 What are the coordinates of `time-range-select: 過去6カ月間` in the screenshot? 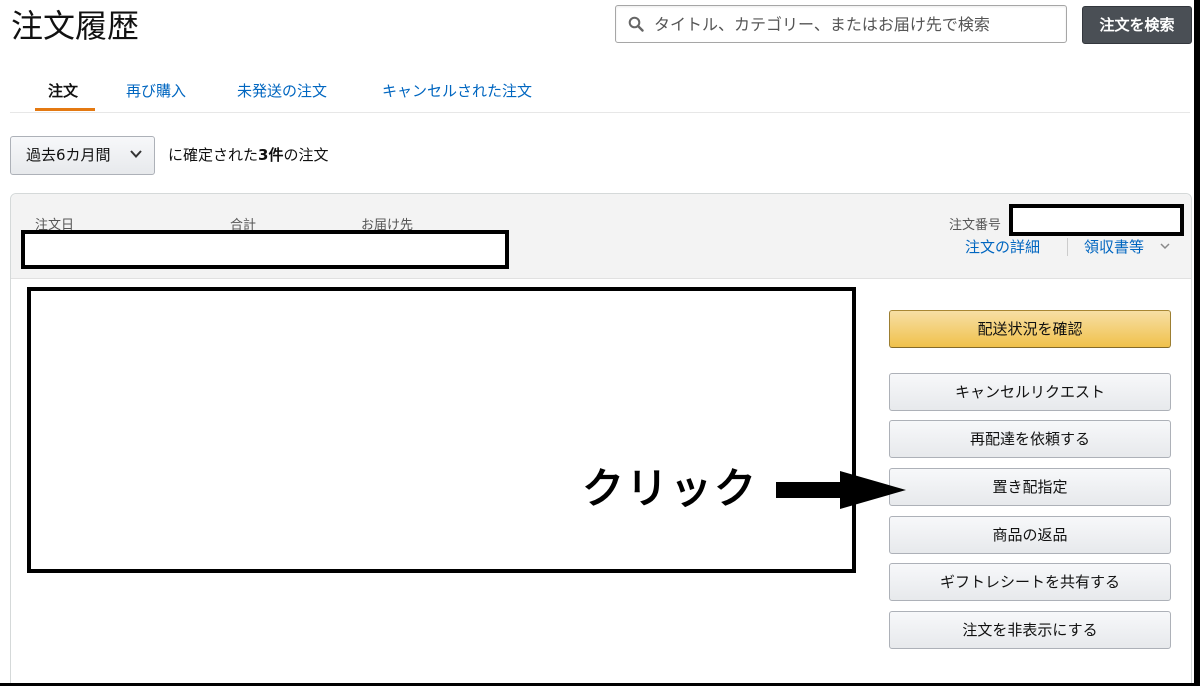 It's located at (82, 155).